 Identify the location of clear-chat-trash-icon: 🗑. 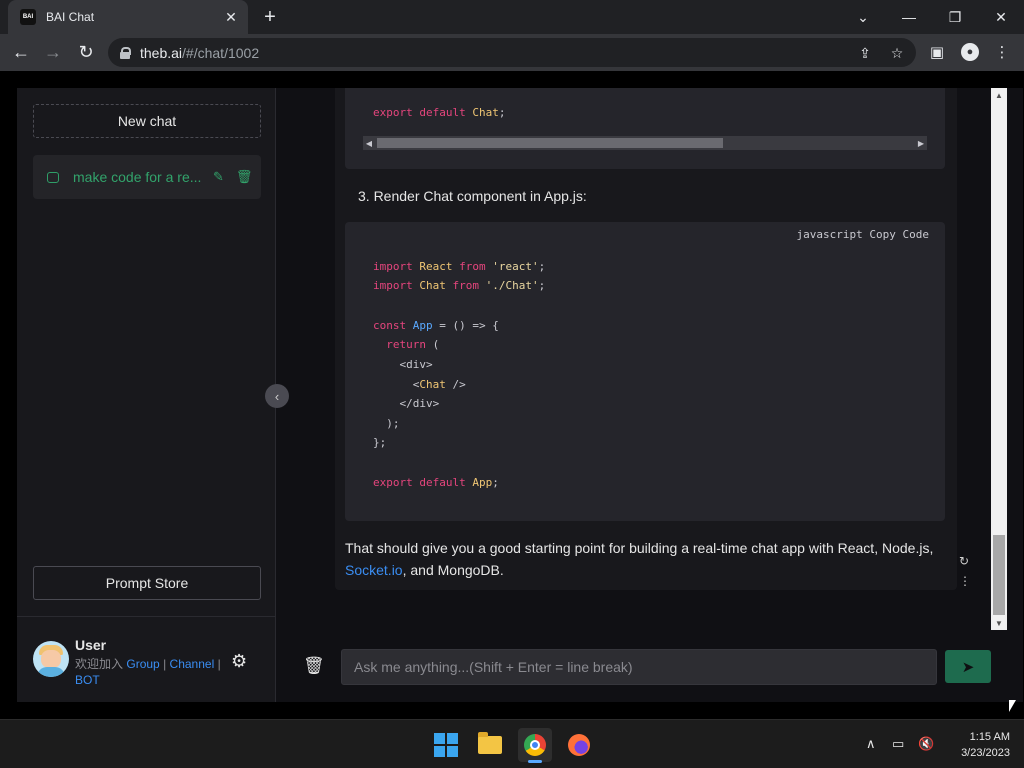
(314, 666).